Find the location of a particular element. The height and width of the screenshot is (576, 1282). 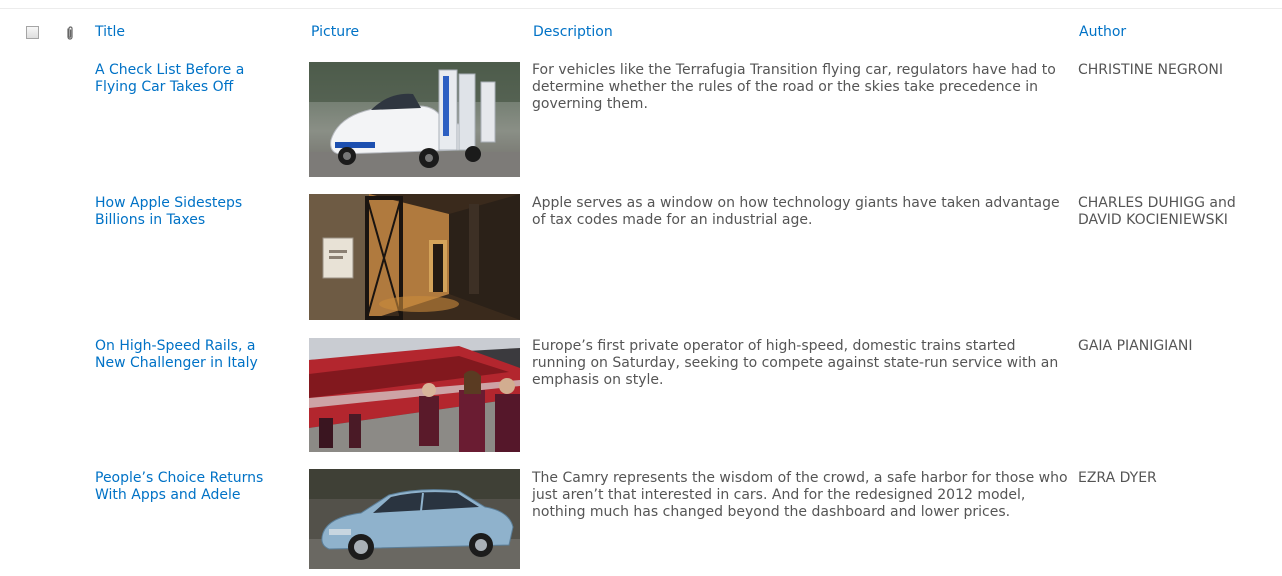

item-title-link: How Apple Sidesteps Billions in Taxes is located at coordinates (190, 212).